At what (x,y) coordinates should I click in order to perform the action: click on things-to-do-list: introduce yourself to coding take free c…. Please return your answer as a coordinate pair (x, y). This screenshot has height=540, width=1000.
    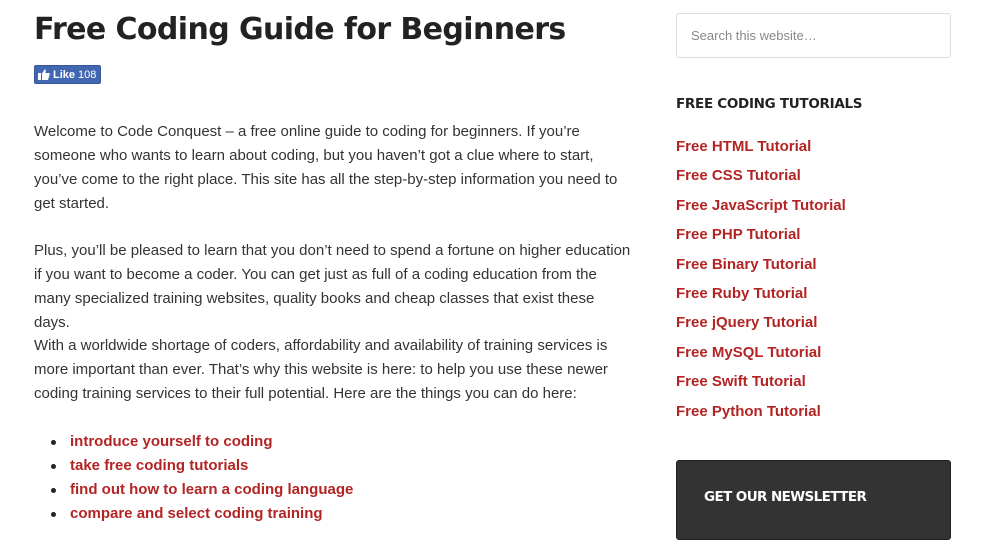
    Looking at the image, I should click on (193, 478).